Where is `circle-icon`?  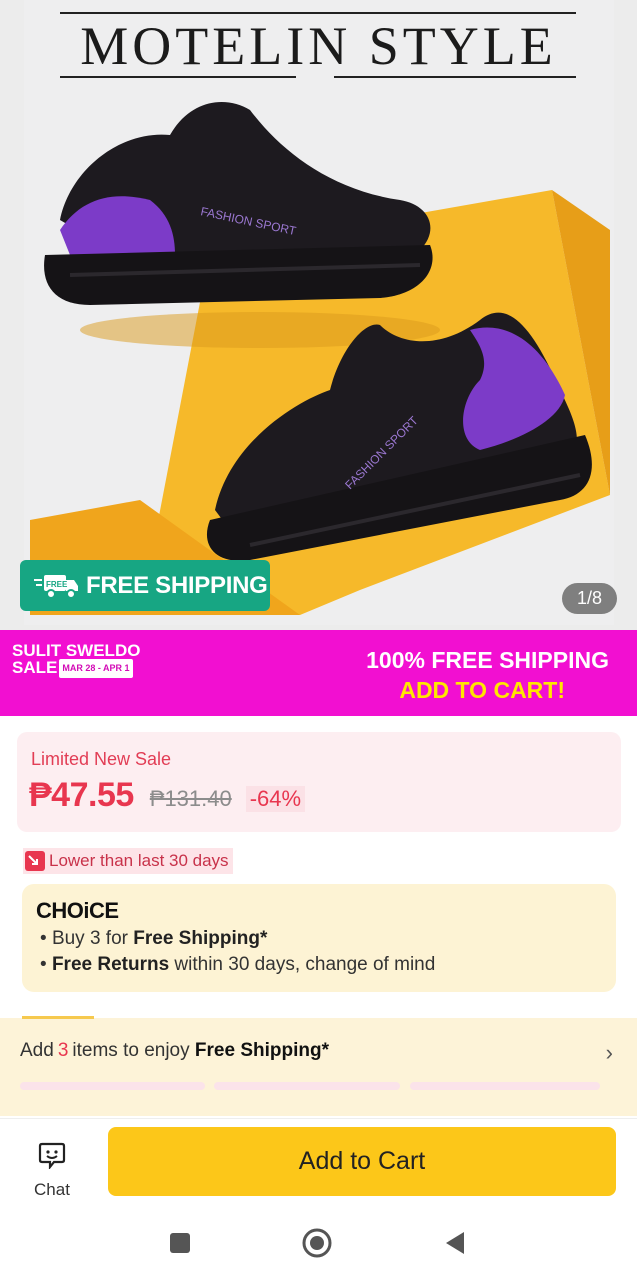 circle-icon is located at coordinates (317, 1243).